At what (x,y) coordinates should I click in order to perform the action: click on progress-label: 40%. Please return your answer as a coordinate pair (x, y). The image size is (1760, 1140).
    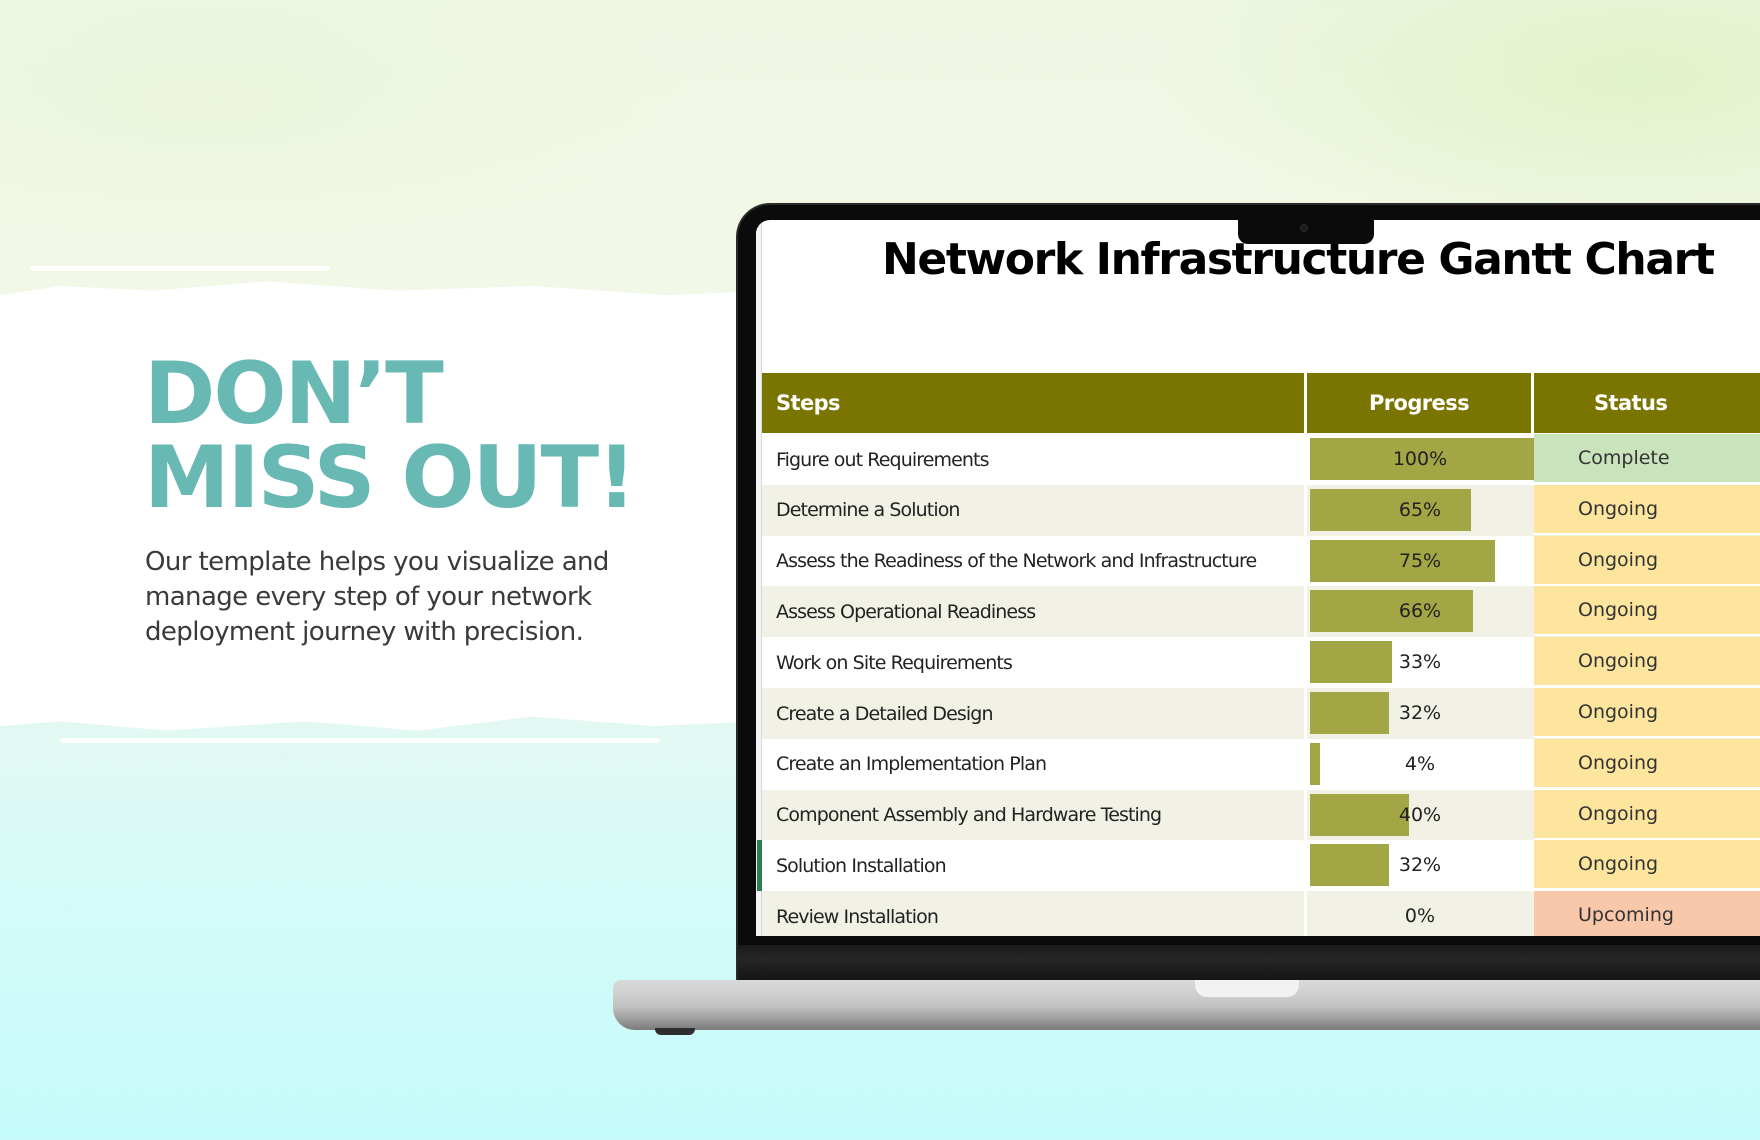
    Looking at the image, I should click on (1420, 814).